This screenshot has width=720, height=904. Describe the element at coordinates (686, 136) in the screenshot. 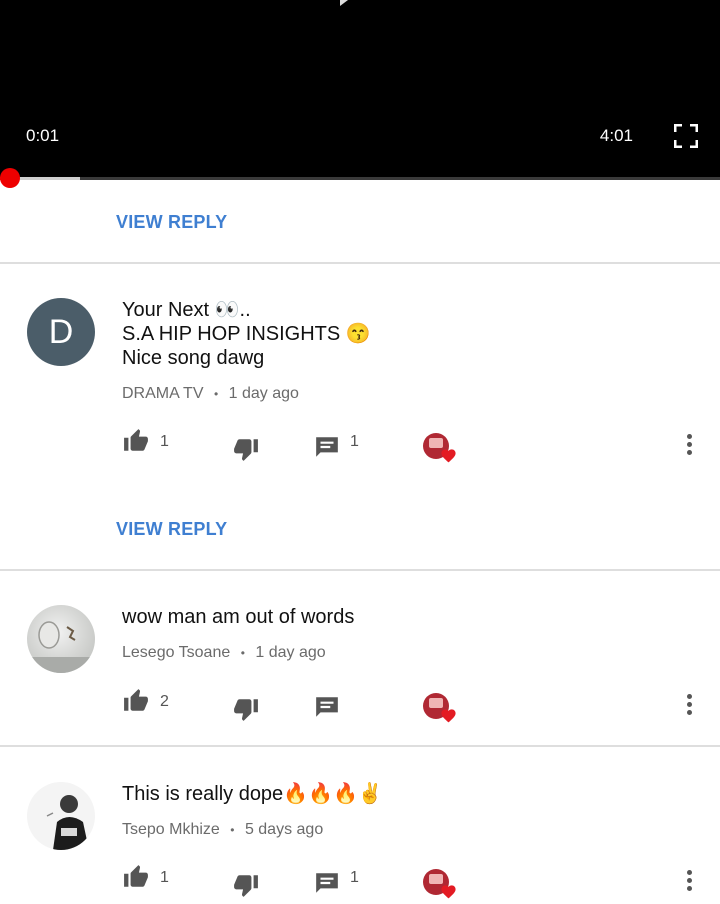

I see `fullscreen-icon` at that location.